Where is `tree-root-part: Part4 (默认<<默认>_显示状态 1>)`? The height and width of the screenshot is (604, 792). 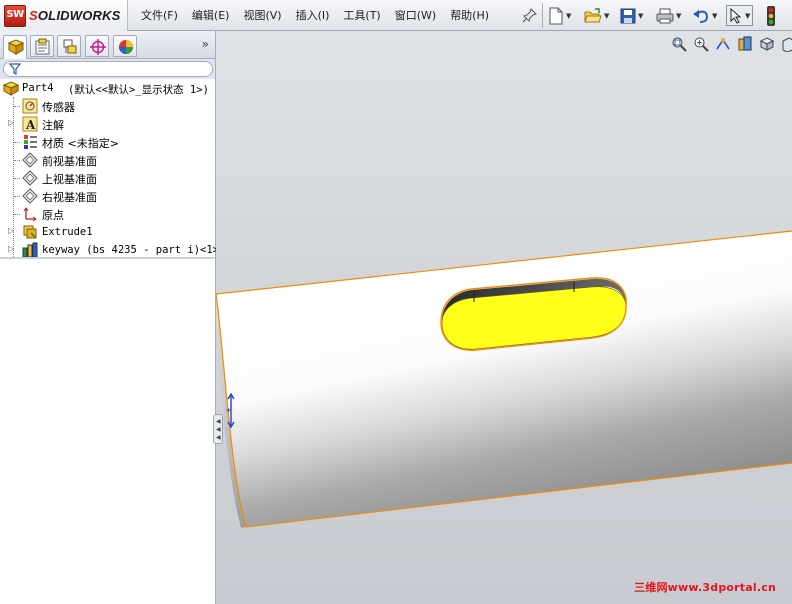
tree-root-part: Part4 (默认<<默认>_显示状态 1>) is located at coordinates (107, 88).